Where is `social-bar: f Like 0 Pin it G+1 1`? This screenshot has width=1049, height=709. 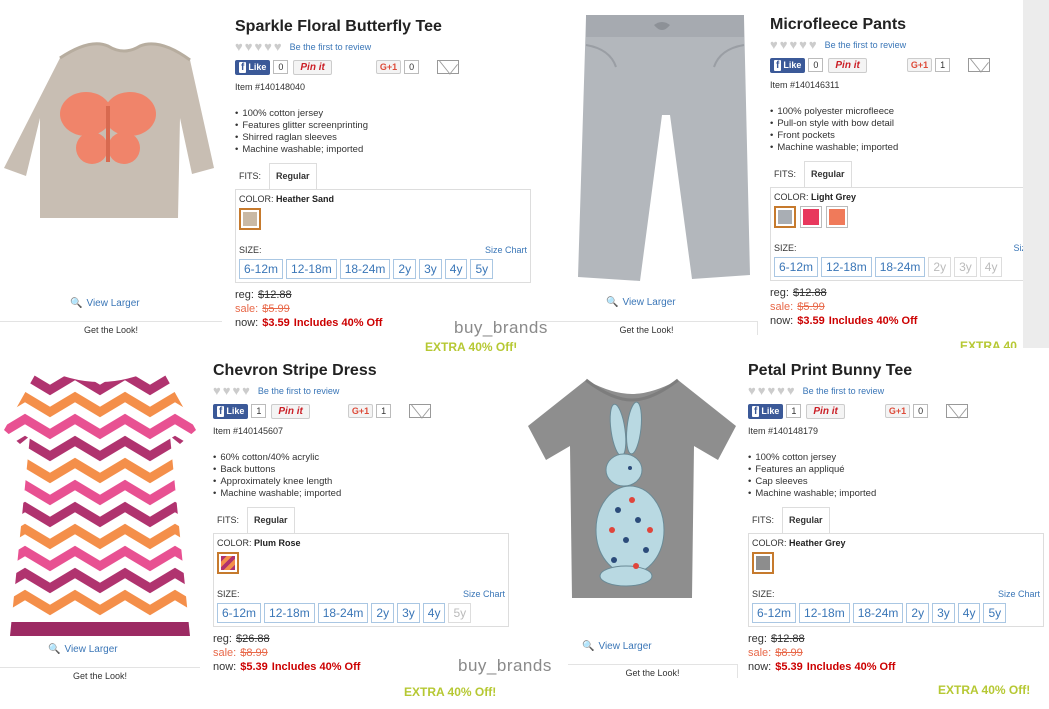
social-bar: f Like 0 Pin it G+1 1 is located at coordinates (896, 65).